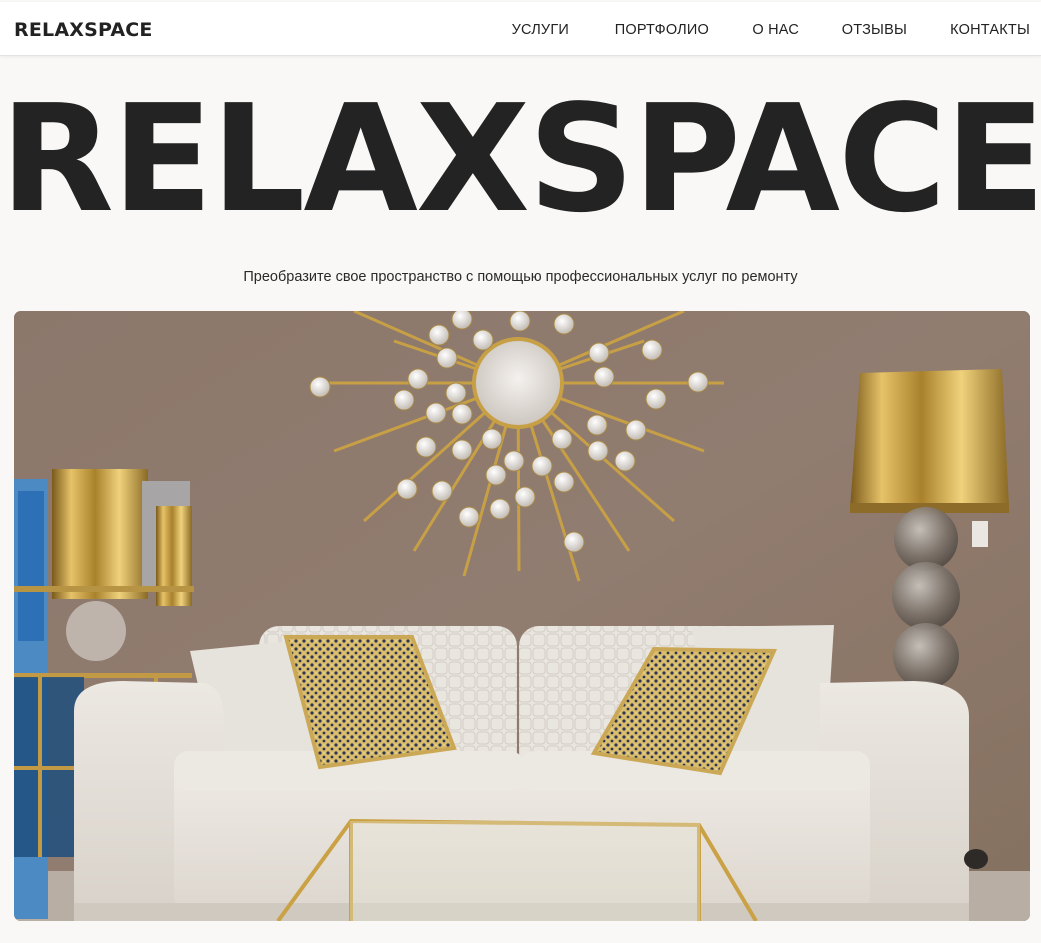 The image size is (1041, 943). What do you see at coordinates (662, 30) in the screenshot?
I see `nav-link-portfolio: ПОРТФОЛИО` at bounding box center [662, 30].